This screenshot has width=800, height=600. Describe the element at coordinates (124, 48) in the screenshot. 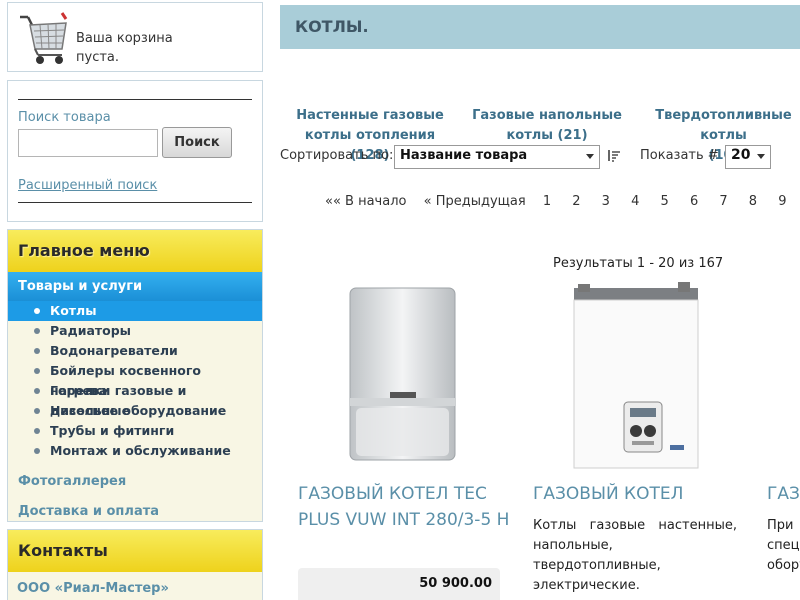

I see `cart-status: Ваша корзина пуста.` at that location.